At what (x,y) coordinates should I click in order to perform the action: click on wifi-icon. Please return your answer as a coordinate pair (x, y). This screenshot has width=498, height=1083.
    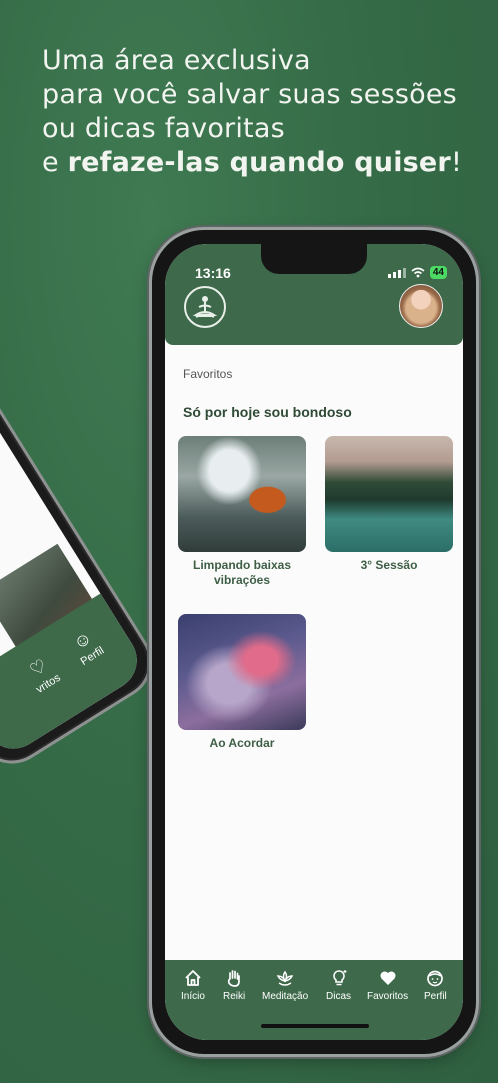
    Looking at the image, I should click on (418, 272).